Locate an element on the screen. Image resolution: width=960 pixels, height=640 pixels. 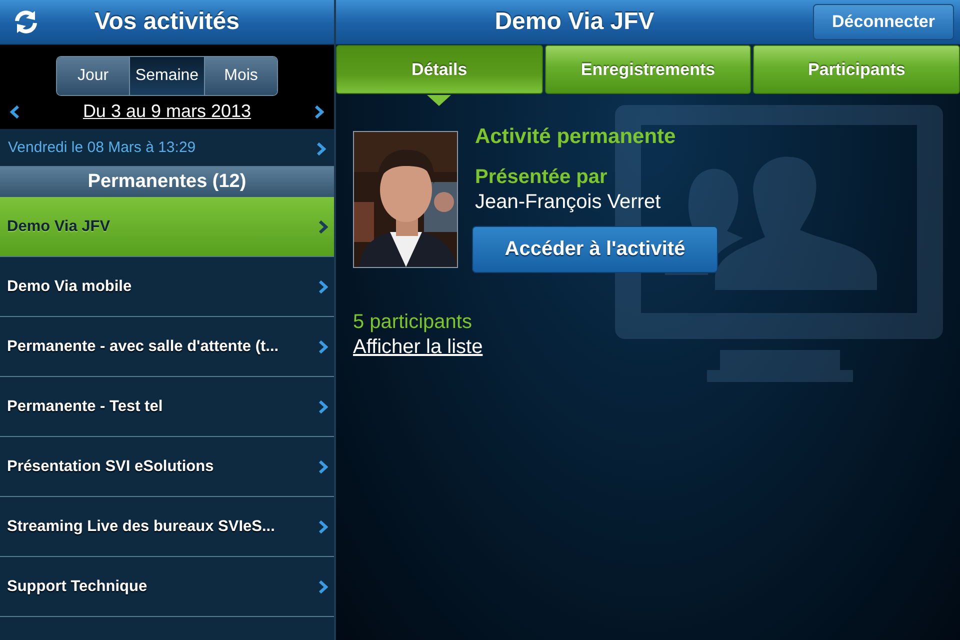
show-list-link: Afficher la liste is located at coordinates (418, 347).